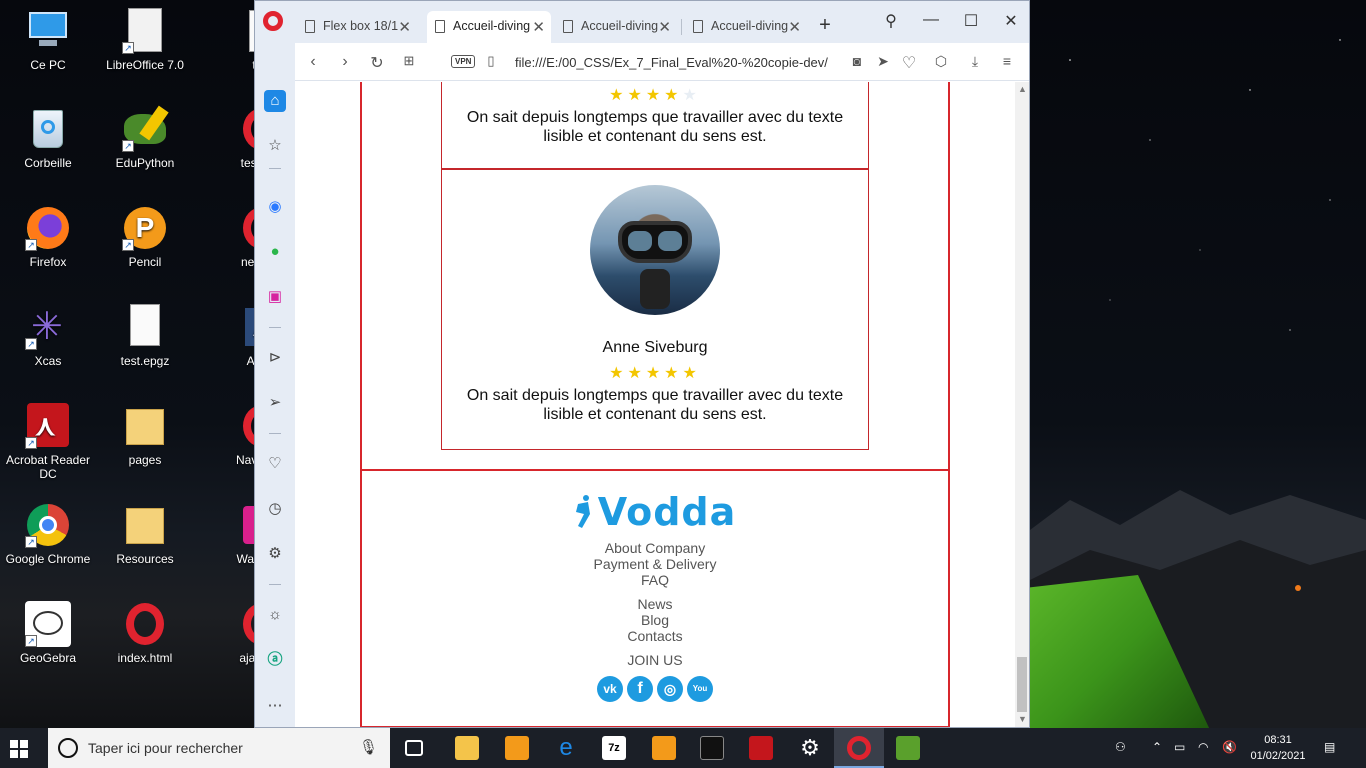 The height and width of the screenshot is (768, 1366). I want to click on tab-flexbox: Flex box 18/1 ✕, so click(357, 27).